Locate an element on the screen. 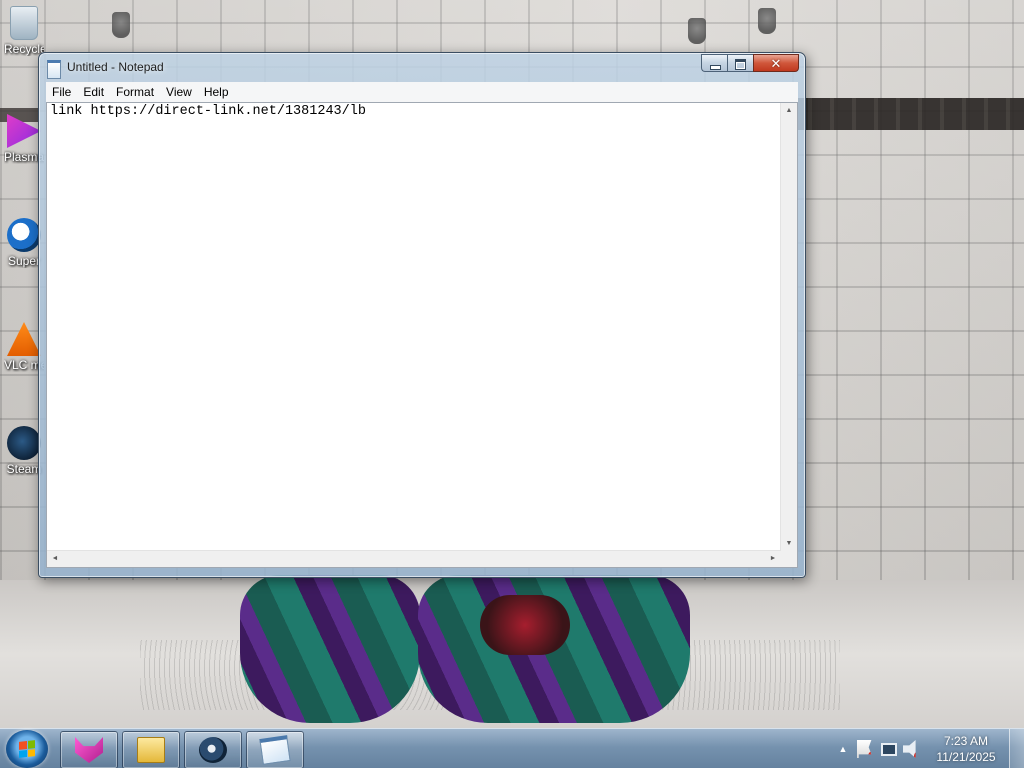 The width and height of the screenshot is (1024, 768). mute-badge-icon: ✕ is located at coordinates (918, 755).